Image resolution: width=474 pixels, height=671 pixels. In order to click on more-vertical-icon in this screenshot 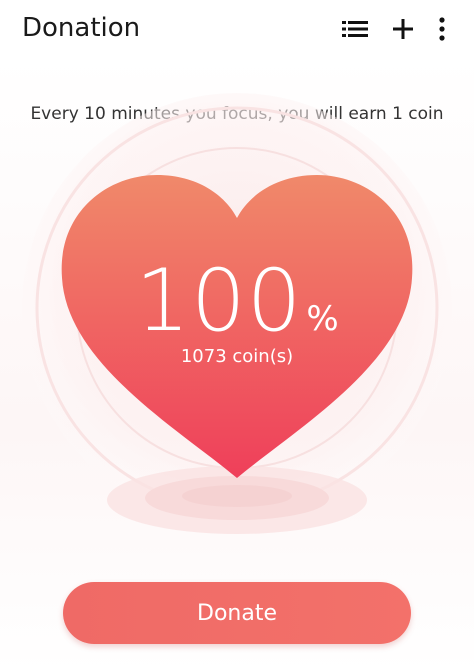, I will do `click(442, 29)`.